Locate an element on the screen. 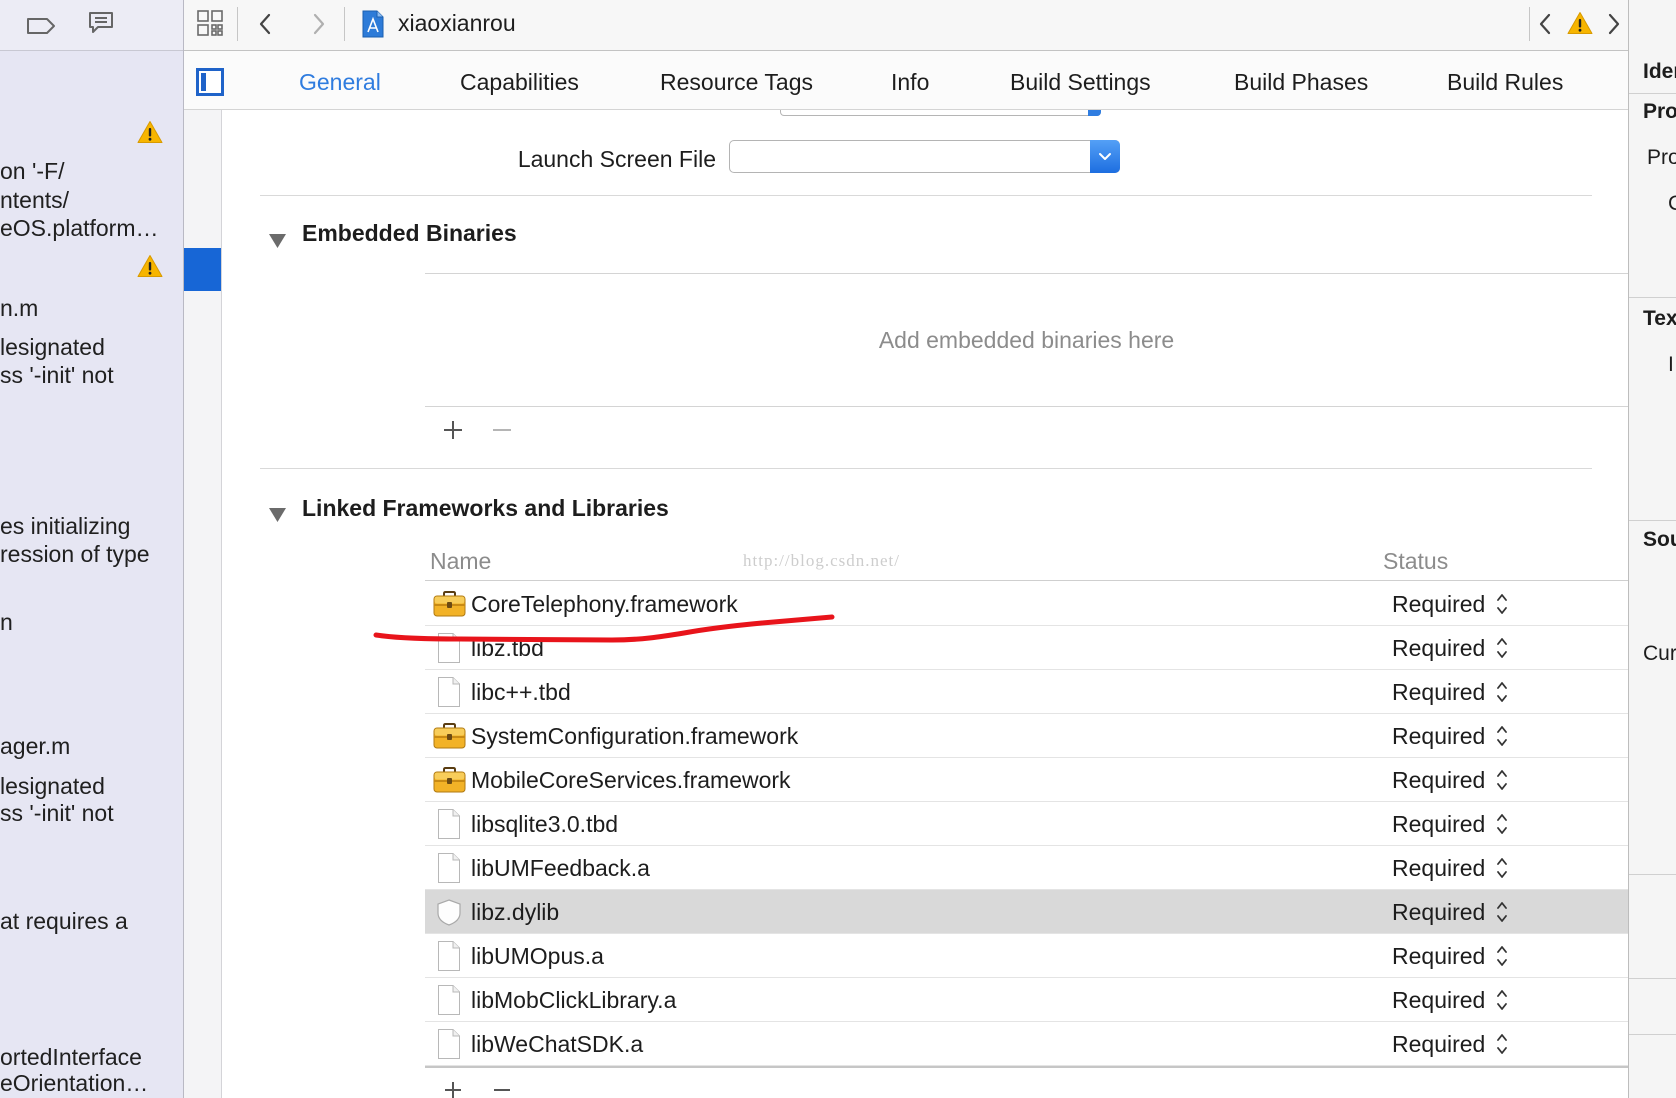 The width and height of the screenshot is (1676, 1098). library-name: libUMOpus.a is located at coordinates (537, 956).